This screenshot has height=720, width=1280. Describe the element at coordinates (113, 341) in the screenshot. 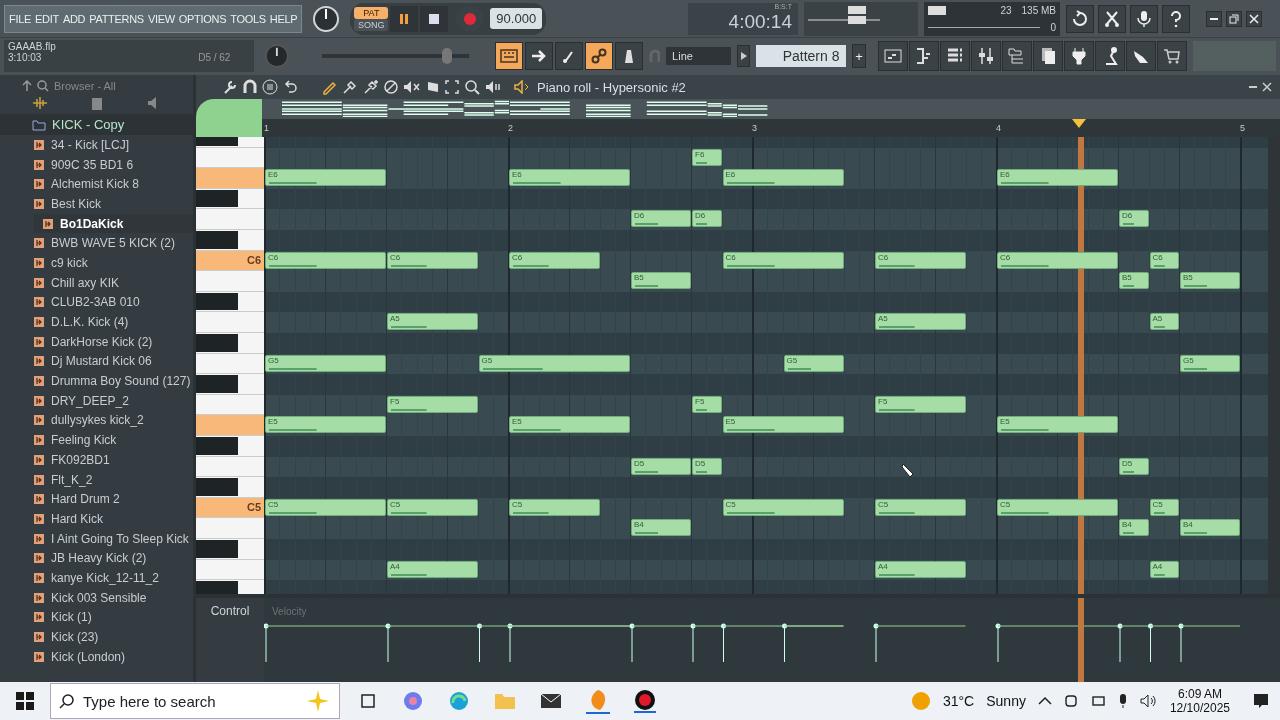

I see `browser-item: DarkHorse Kick (2)` at that location.